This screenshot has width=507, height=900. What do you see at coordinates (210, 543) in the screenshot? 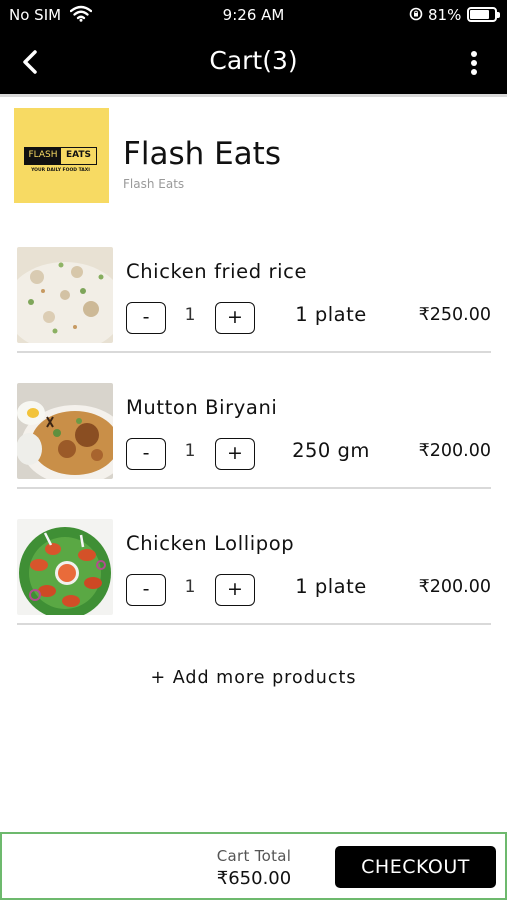
I see `item-name: Chicken Lollipop` at bounding box center [210, 543].